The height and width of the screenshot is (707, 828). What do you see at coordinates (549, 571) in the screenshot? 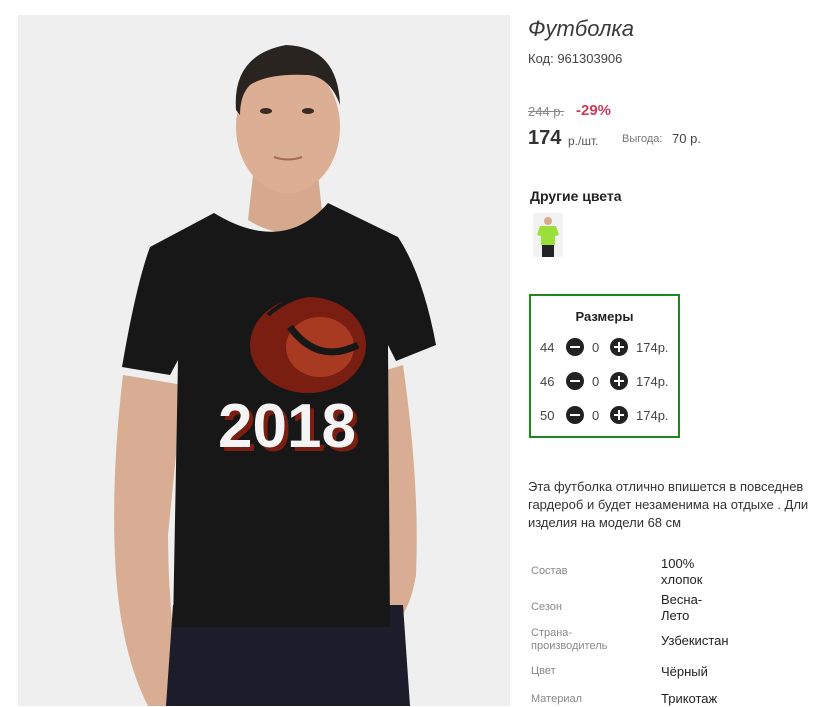
I see `spec-label: Состав` at bounding box center [549, 571].